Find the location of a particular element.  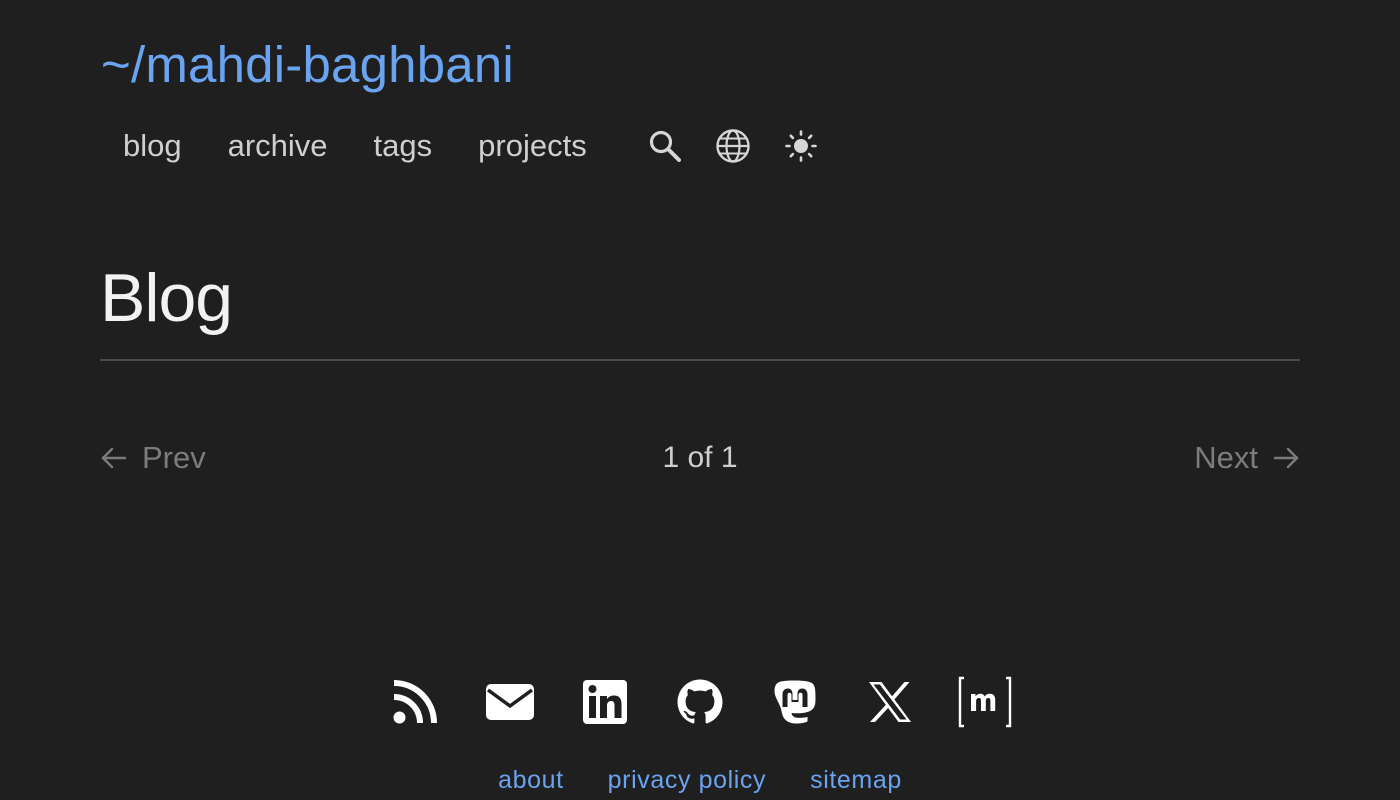

search-icon is located at coordinates (665, 146).